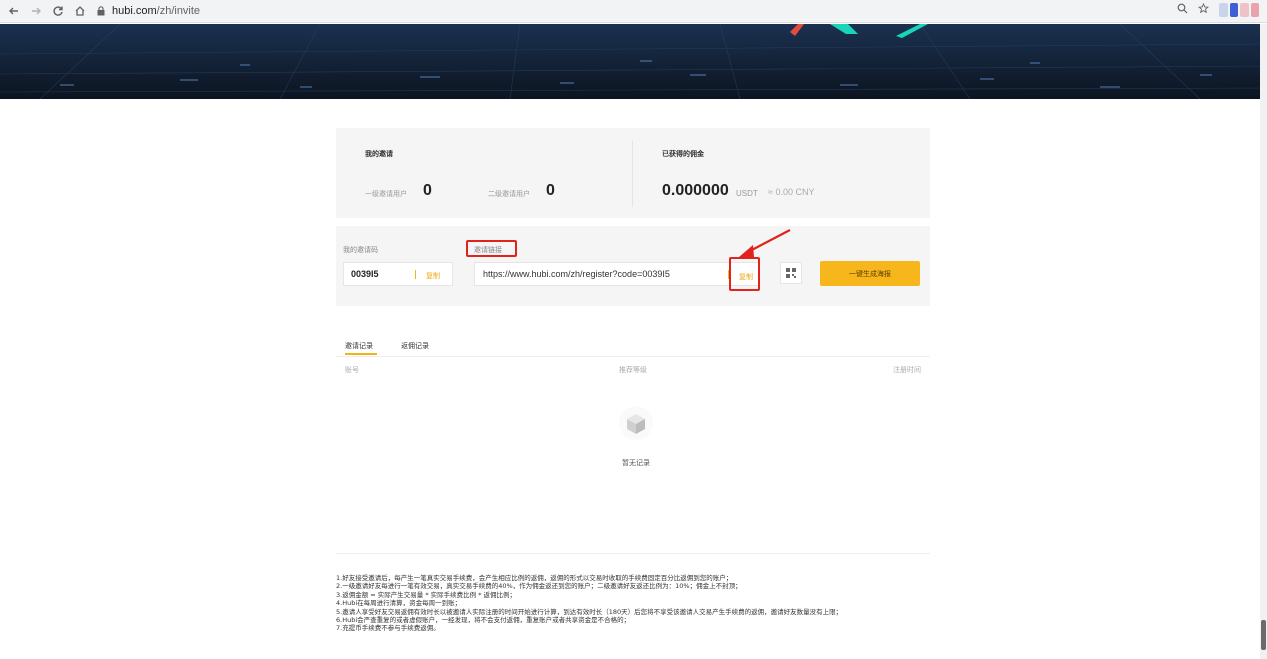 Image resolution: width=1267 pixels, height=659 pixels. What do you see at coordinates (156, 11) in the screenshot?
I see `url-text: hubi.com/zh/invite` at bounding box center [156, 11].